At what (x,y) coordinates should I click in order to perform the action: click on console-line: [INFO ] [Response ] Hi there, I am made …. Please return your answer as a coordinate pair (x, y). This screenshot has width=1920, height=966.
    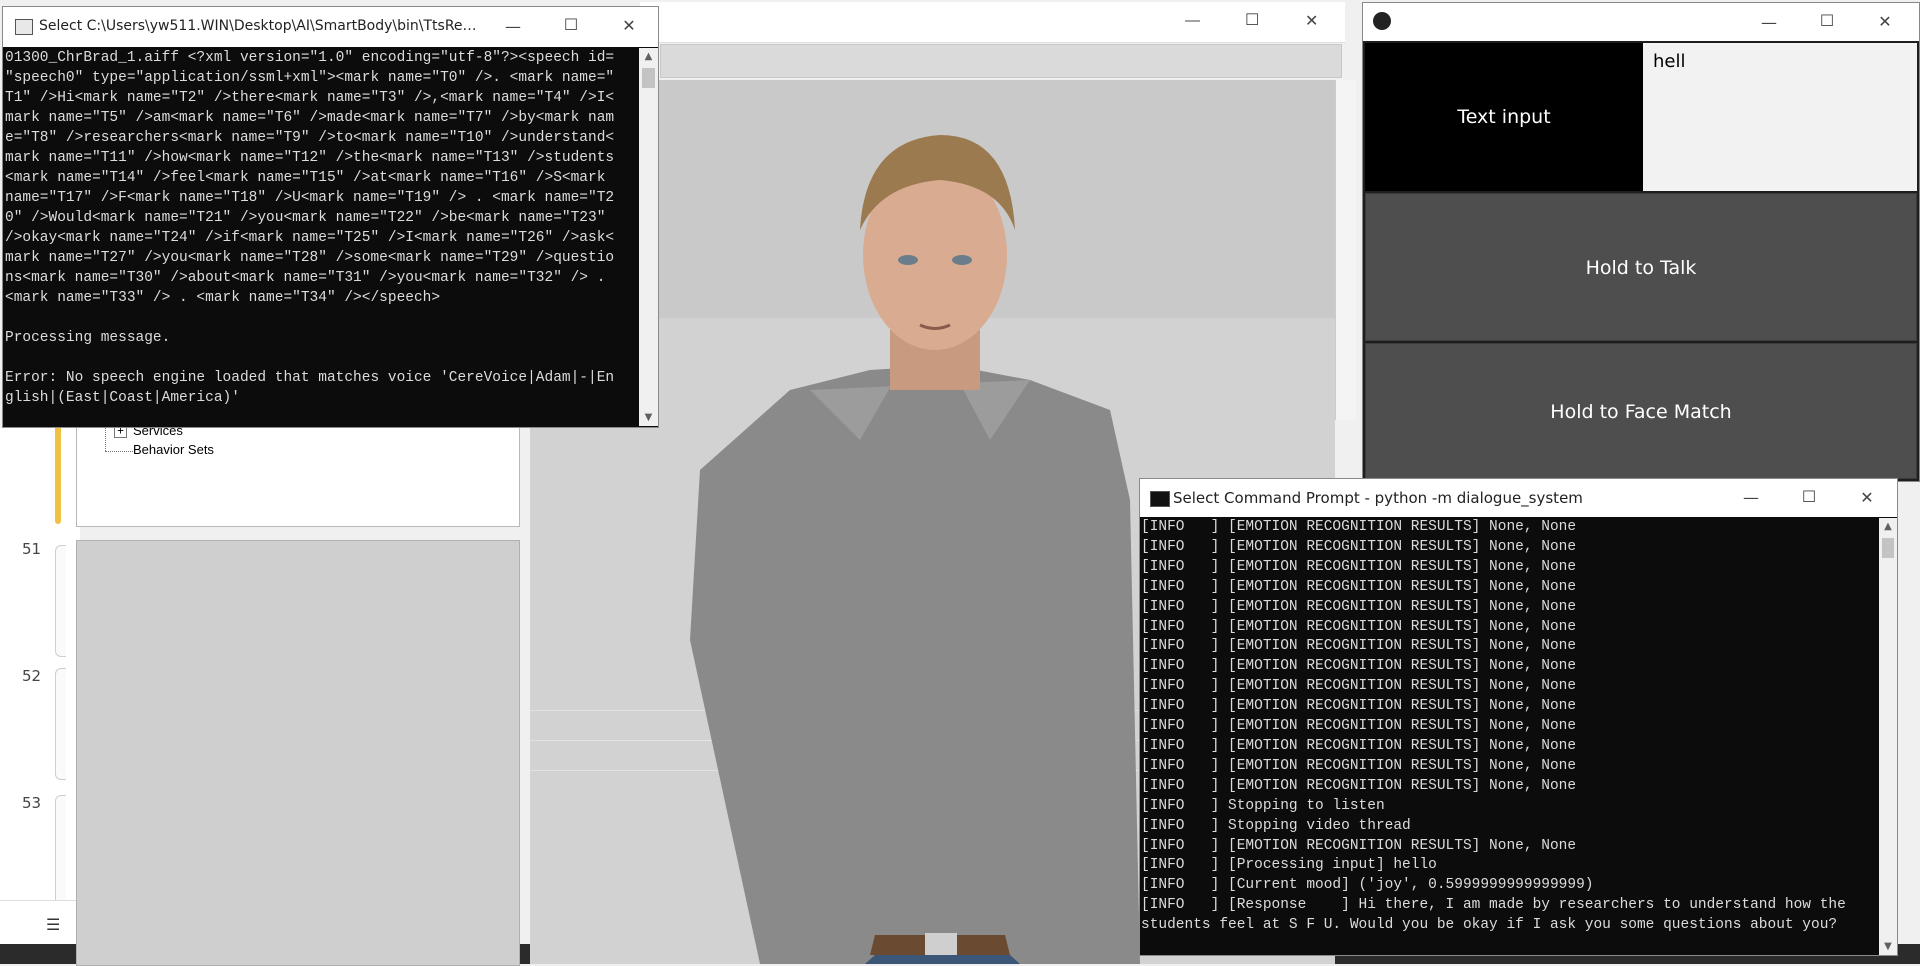
    Looking at the image, I should click on (1493, 905).